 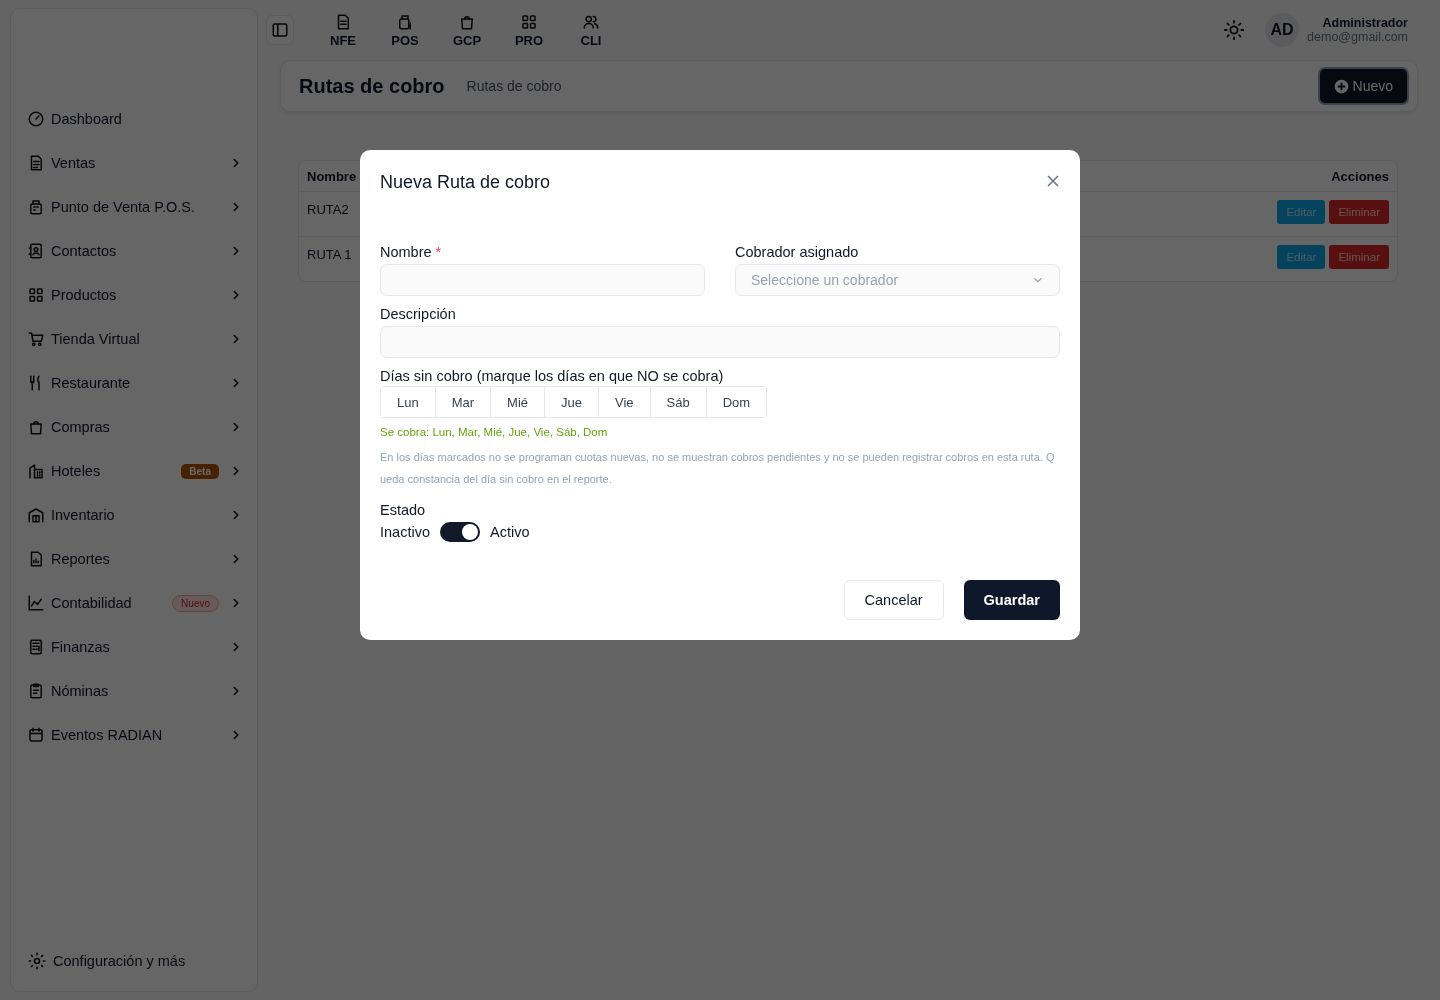 I want to click on shortcut-button: CLI, so click(x=591, y=30).